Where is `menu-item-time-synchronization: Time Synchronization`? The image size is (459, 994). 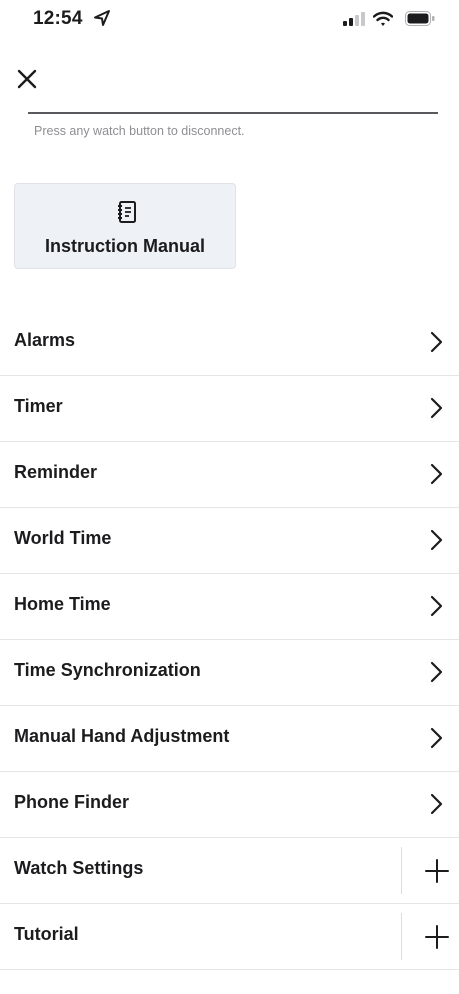
menu-item-time-synchronization: Time Synchronization is located at coordinates (229, 673).